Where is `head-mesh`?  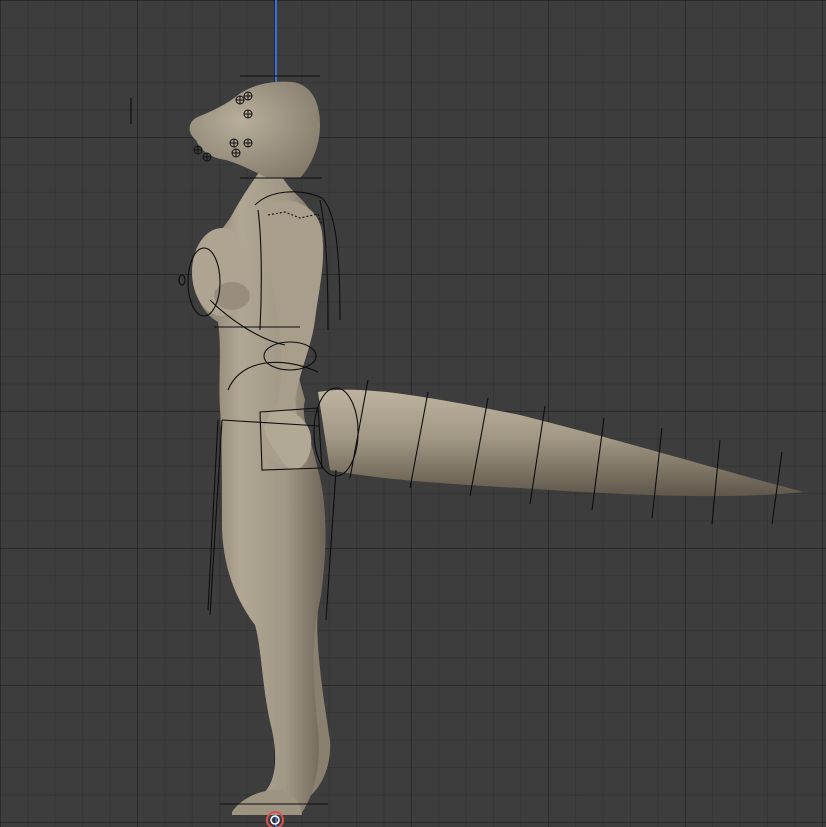
head-mesh is located at coordinates (254, 129).